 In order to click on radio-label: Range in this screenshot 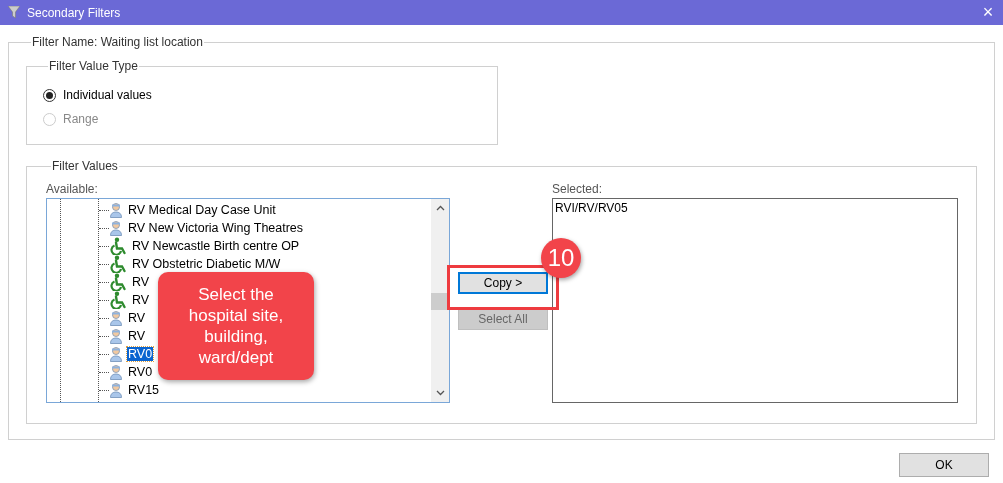, I will do `click(81, 119)`.